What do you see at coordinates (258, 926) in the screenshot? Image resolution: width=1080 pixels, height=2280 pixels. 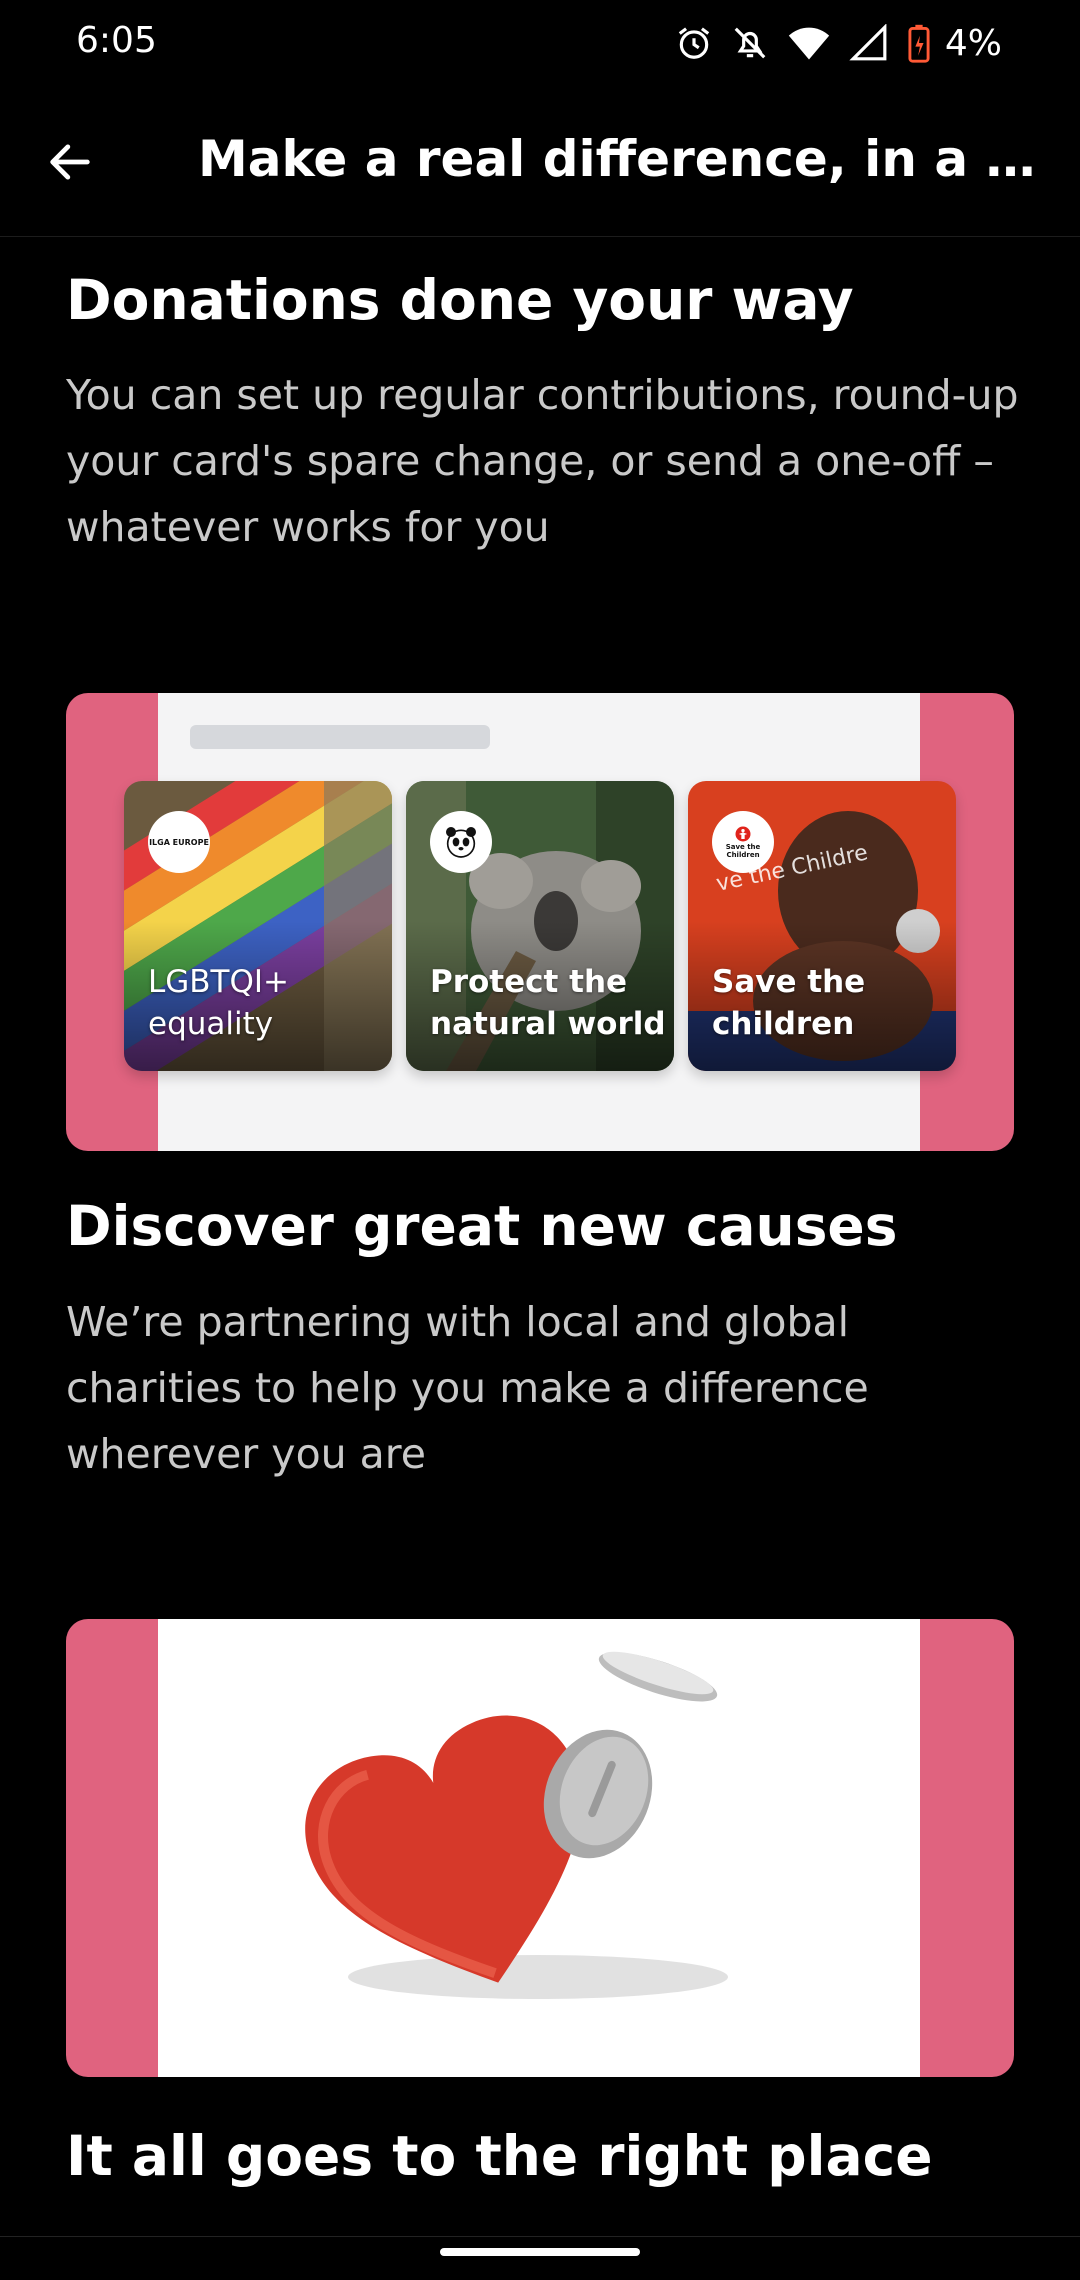 I see `charity-tile-lgbtqi: ILGA EUROPE LGBTQI+ equality` at bounding box center [258, 926].